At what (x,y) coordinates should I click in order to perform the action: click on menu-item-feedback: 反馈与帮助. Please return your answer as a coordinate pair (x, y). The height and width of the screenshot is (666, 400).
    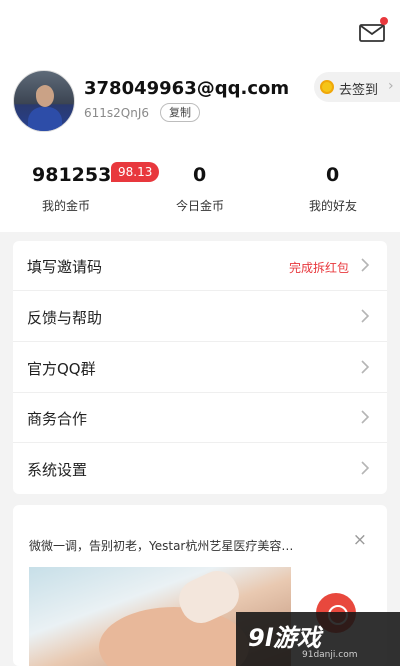
    Looking at the image, I should click on (200, 317).